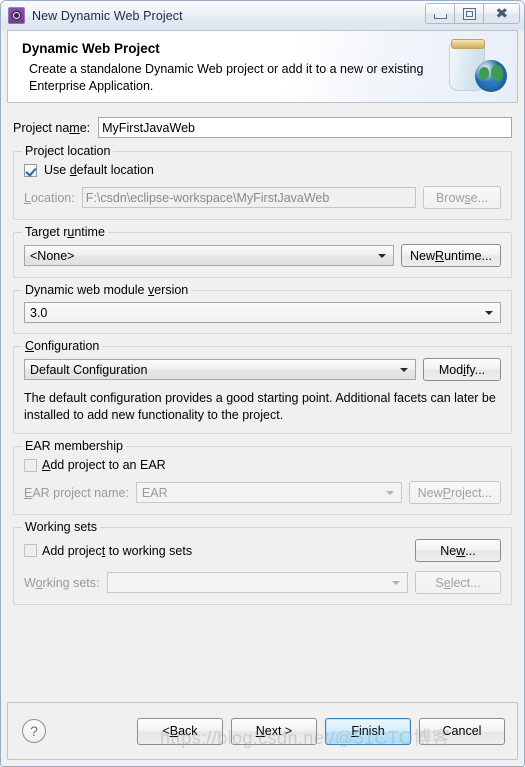 The image size is (525, 767). What do you see at coordinates (220, 369) in the screenshot?
I see `configuration-select: Default Configuration` at bounding box center [220, 369].